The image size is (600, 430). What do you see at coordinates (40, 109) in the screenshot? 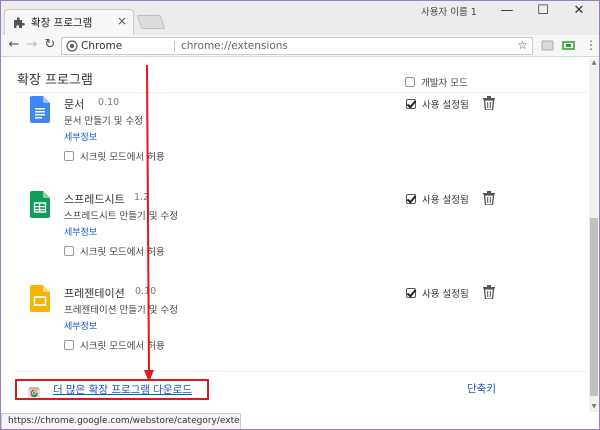
I see `google-docs-icon` at bounding box center [40, 109].